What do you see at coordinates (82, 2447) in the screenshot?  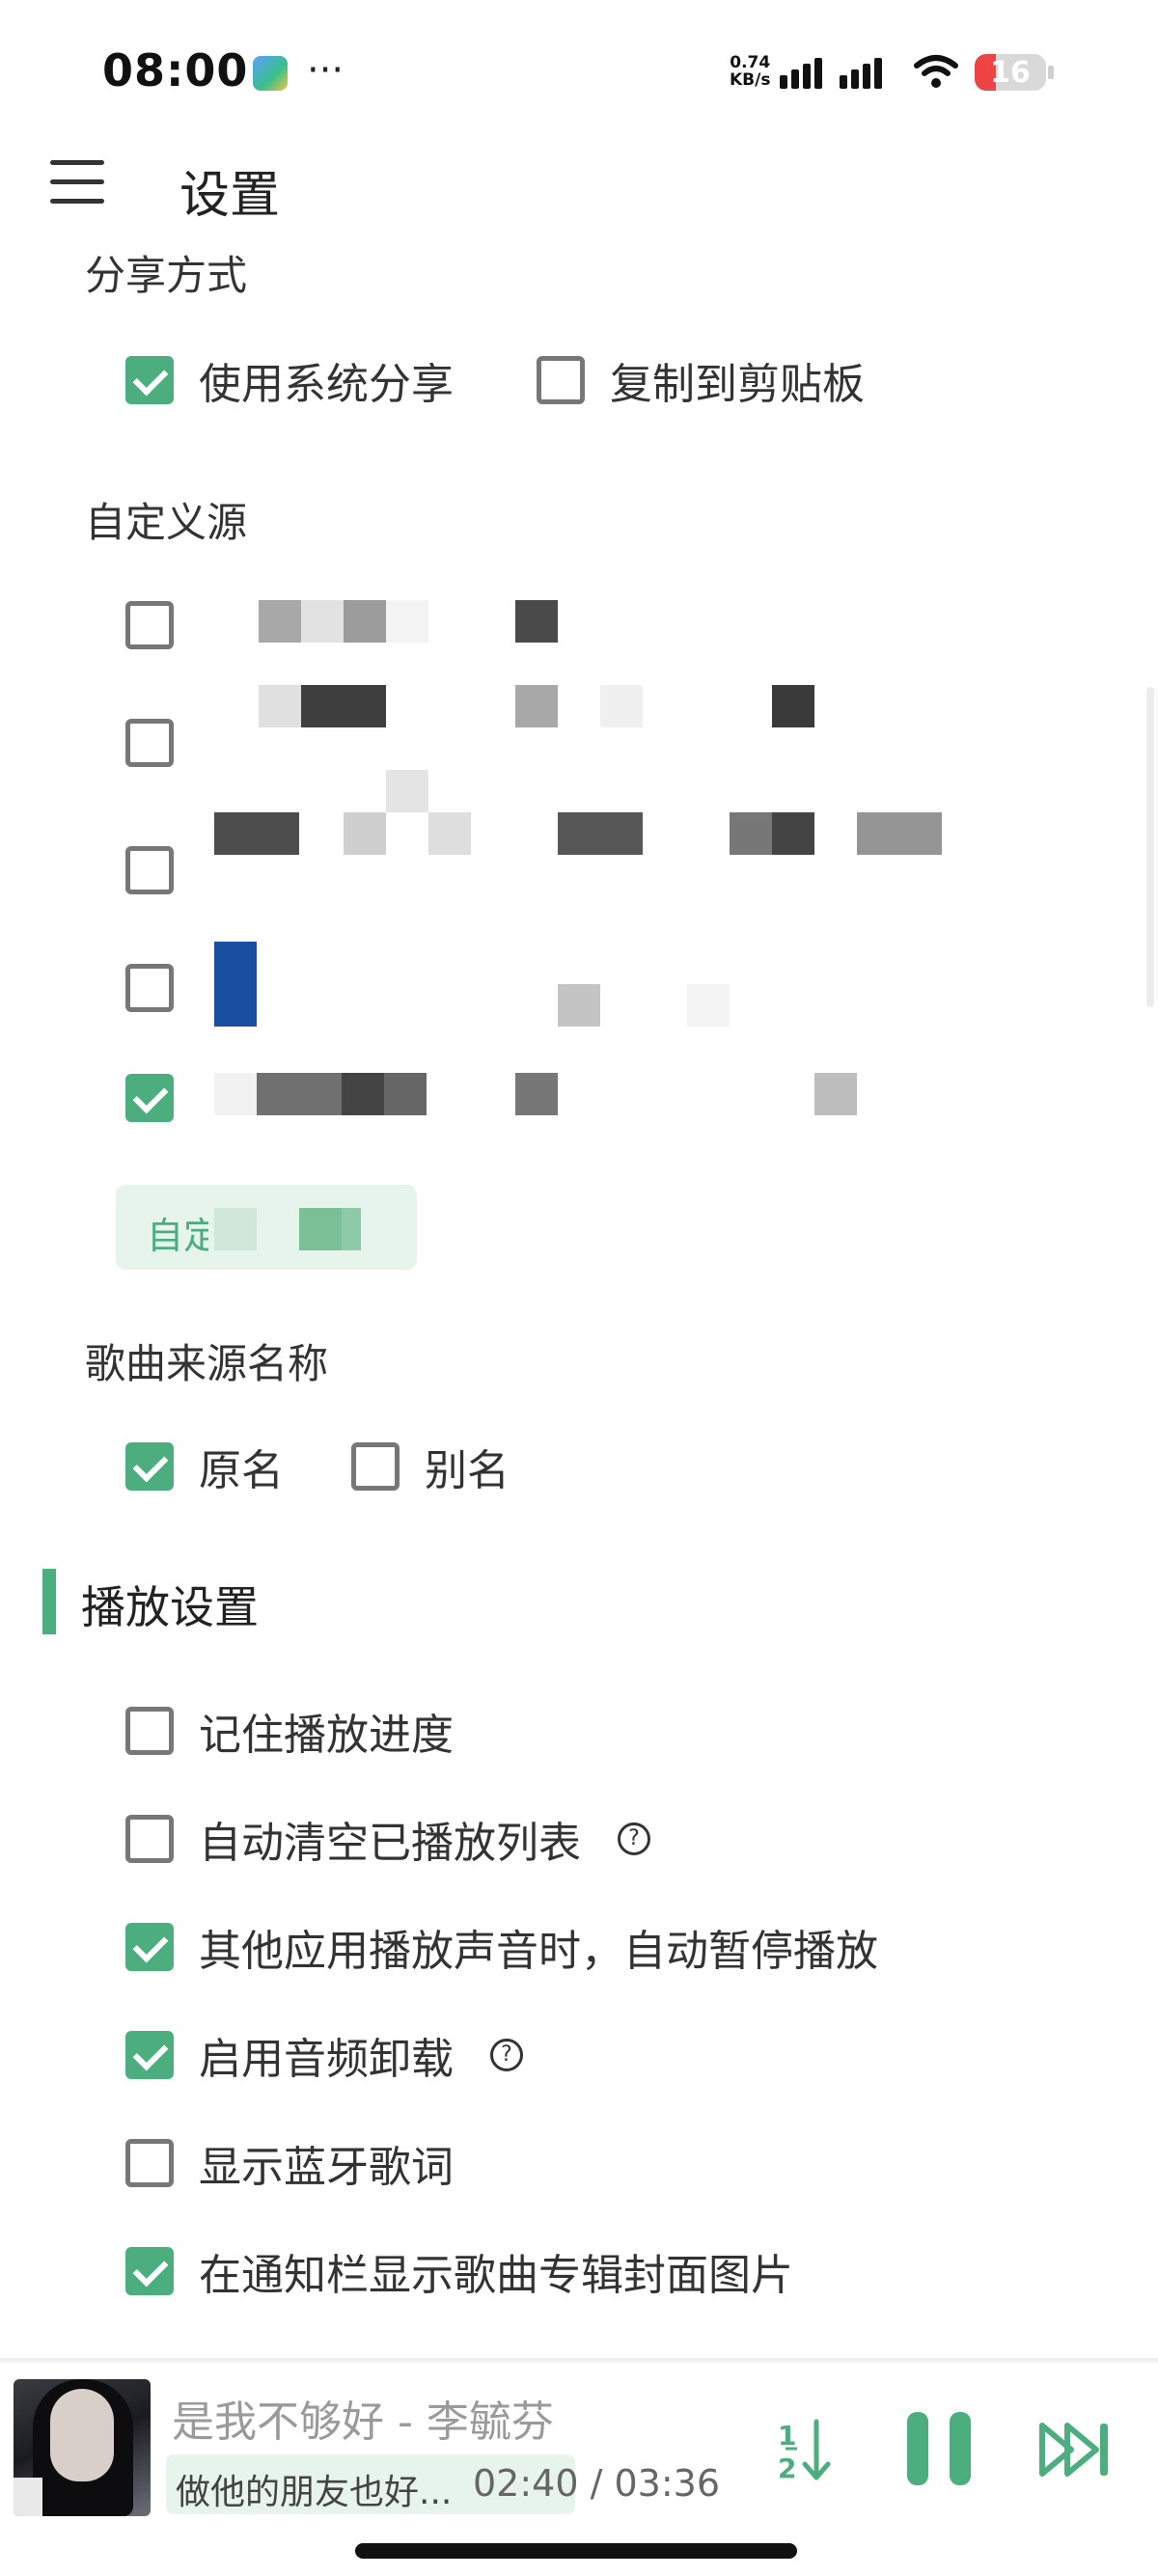 I see `album-cover` at bounding box center [82, 2447].